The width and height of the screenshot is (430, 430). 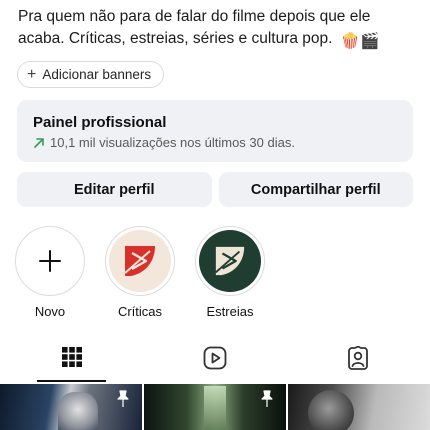 I want to click on highlight-label: Estreias, so click(x=230, y=311).